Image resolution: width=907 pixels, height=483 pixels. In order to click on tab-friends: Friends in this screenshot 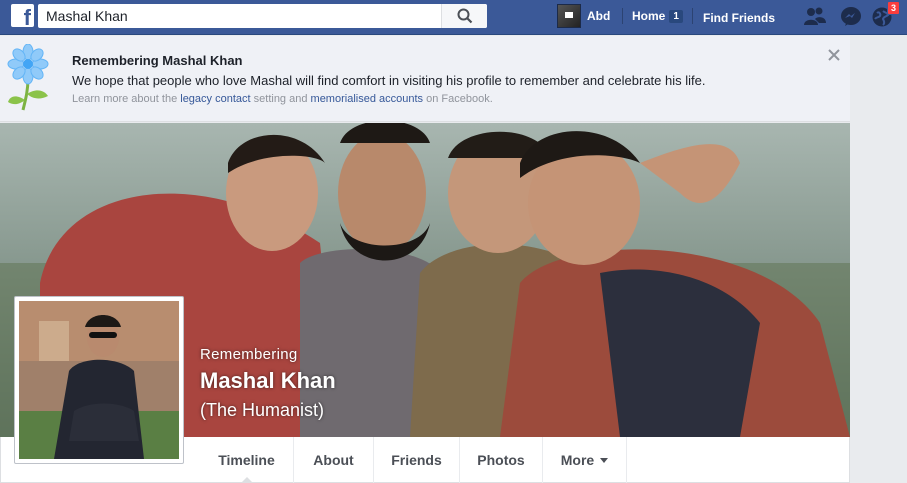, I will do `click(416, 460)`.